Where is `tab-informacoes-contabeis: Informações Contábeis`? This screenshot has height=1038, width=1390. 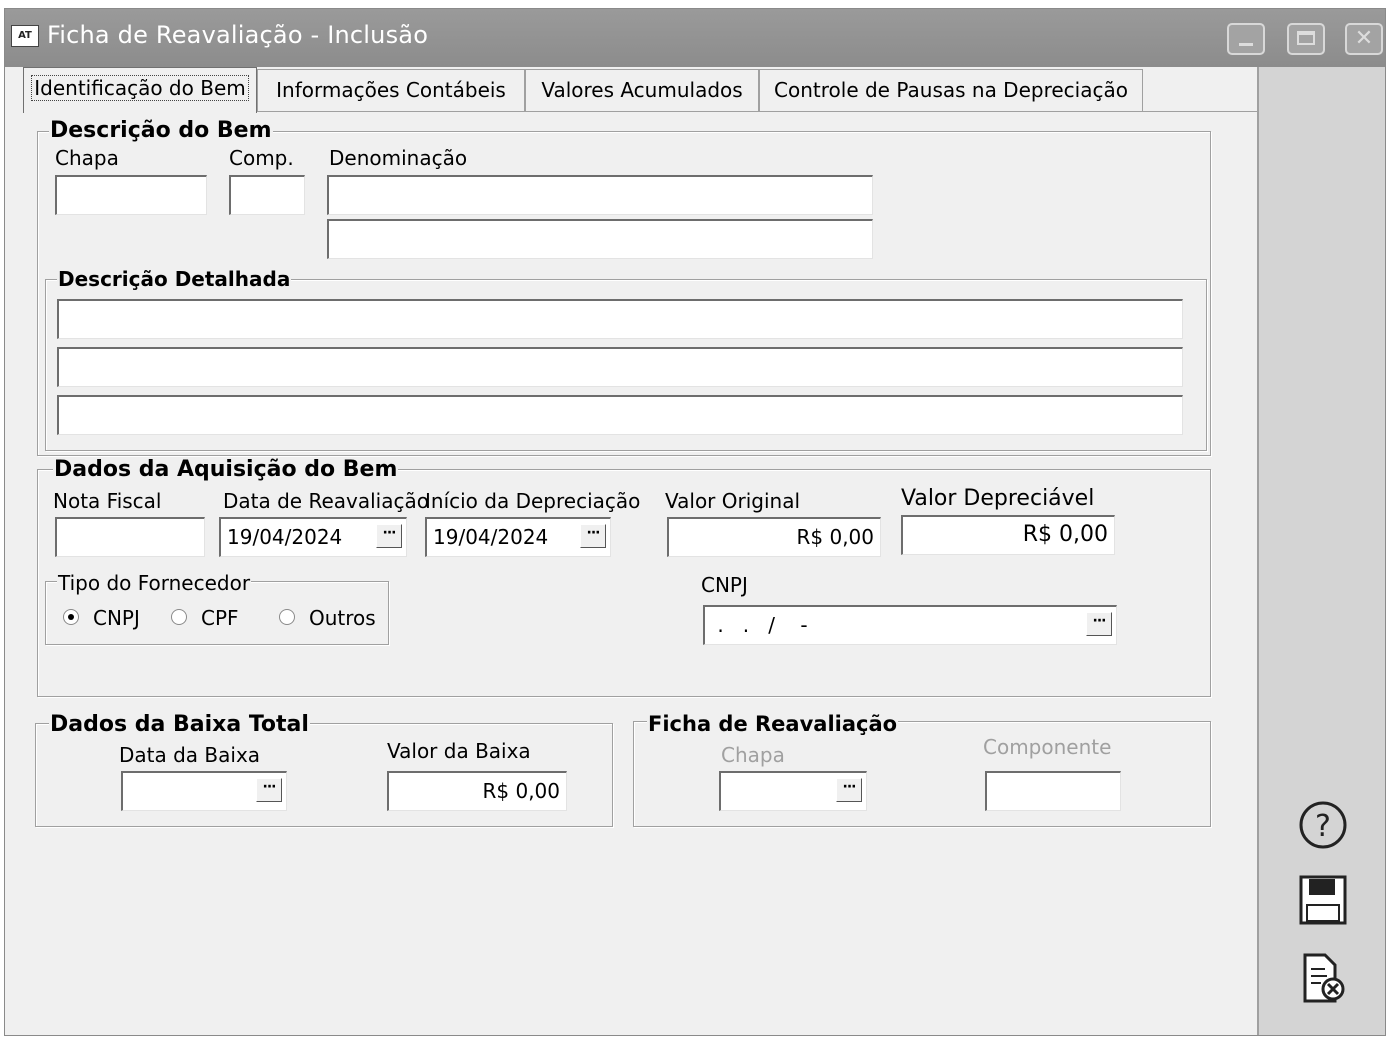
tab-informacoes-contabeis: Informações Contábeis is located at coordinates (391, 90).